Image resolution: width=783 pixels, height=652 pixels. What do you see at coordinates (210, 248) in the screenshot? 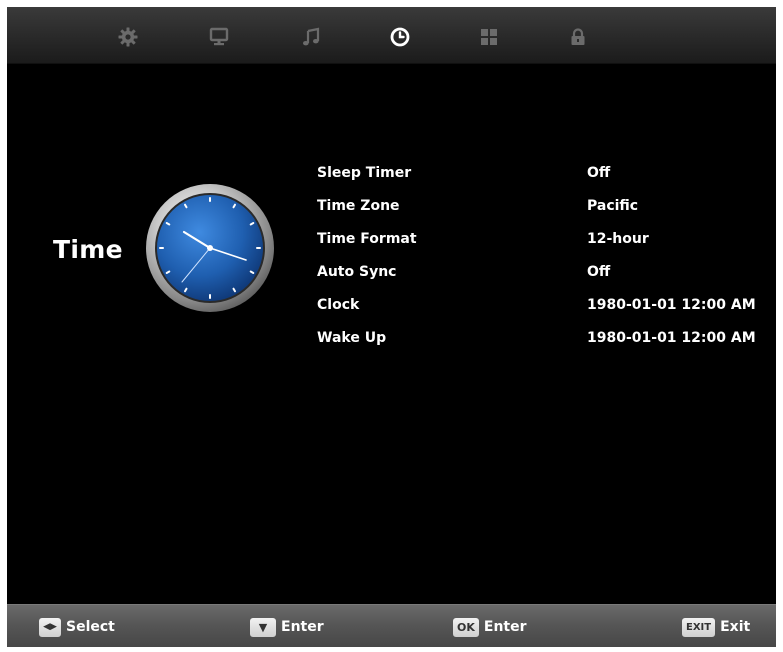
I see `analog-clock-icon` at bounding box center [210, 248].